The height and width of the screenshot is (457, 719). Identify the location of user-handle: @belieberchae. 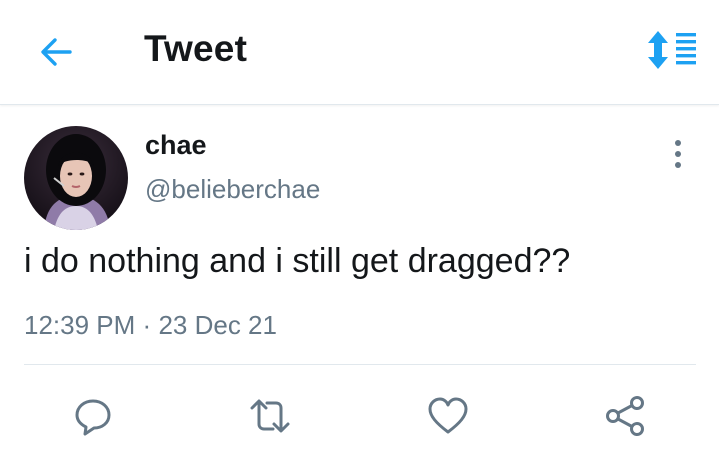
(232, 189).